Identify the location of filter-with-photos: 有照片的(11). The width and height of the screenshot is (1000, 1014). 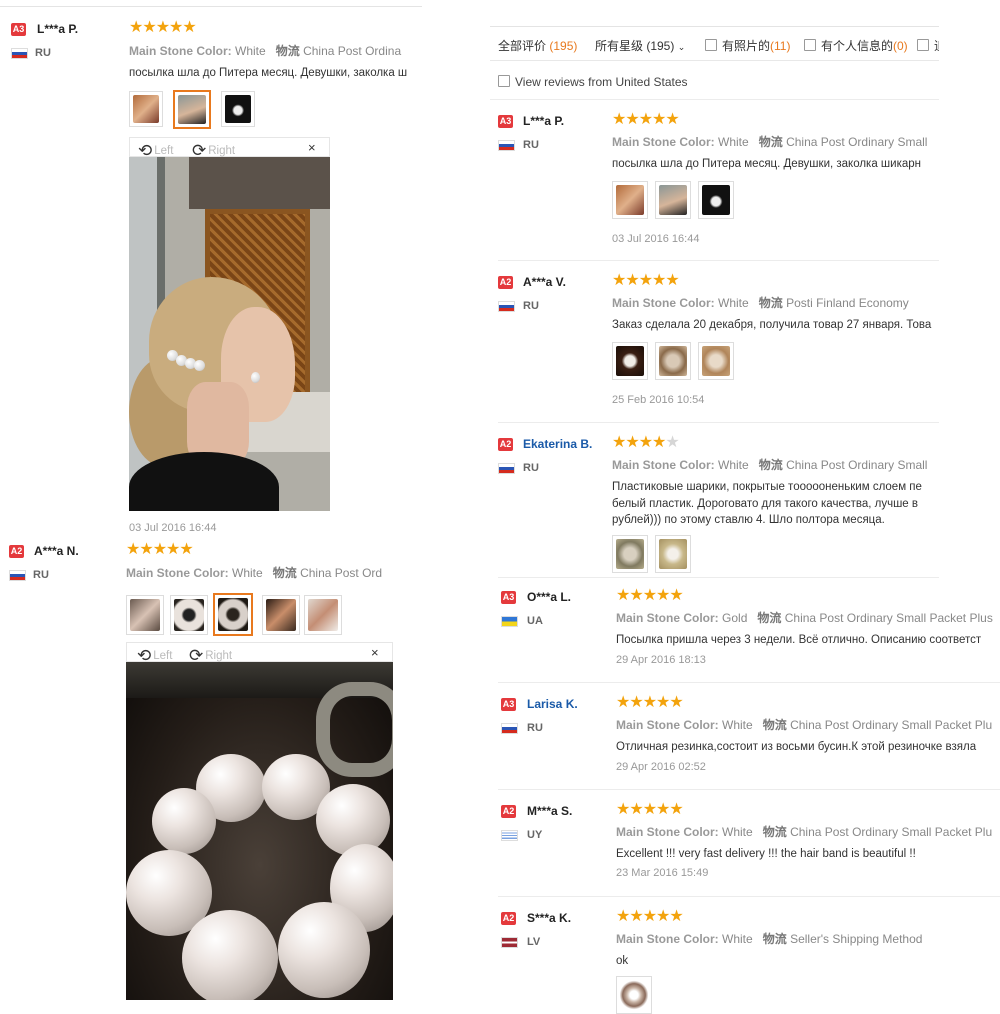
(747, 45).